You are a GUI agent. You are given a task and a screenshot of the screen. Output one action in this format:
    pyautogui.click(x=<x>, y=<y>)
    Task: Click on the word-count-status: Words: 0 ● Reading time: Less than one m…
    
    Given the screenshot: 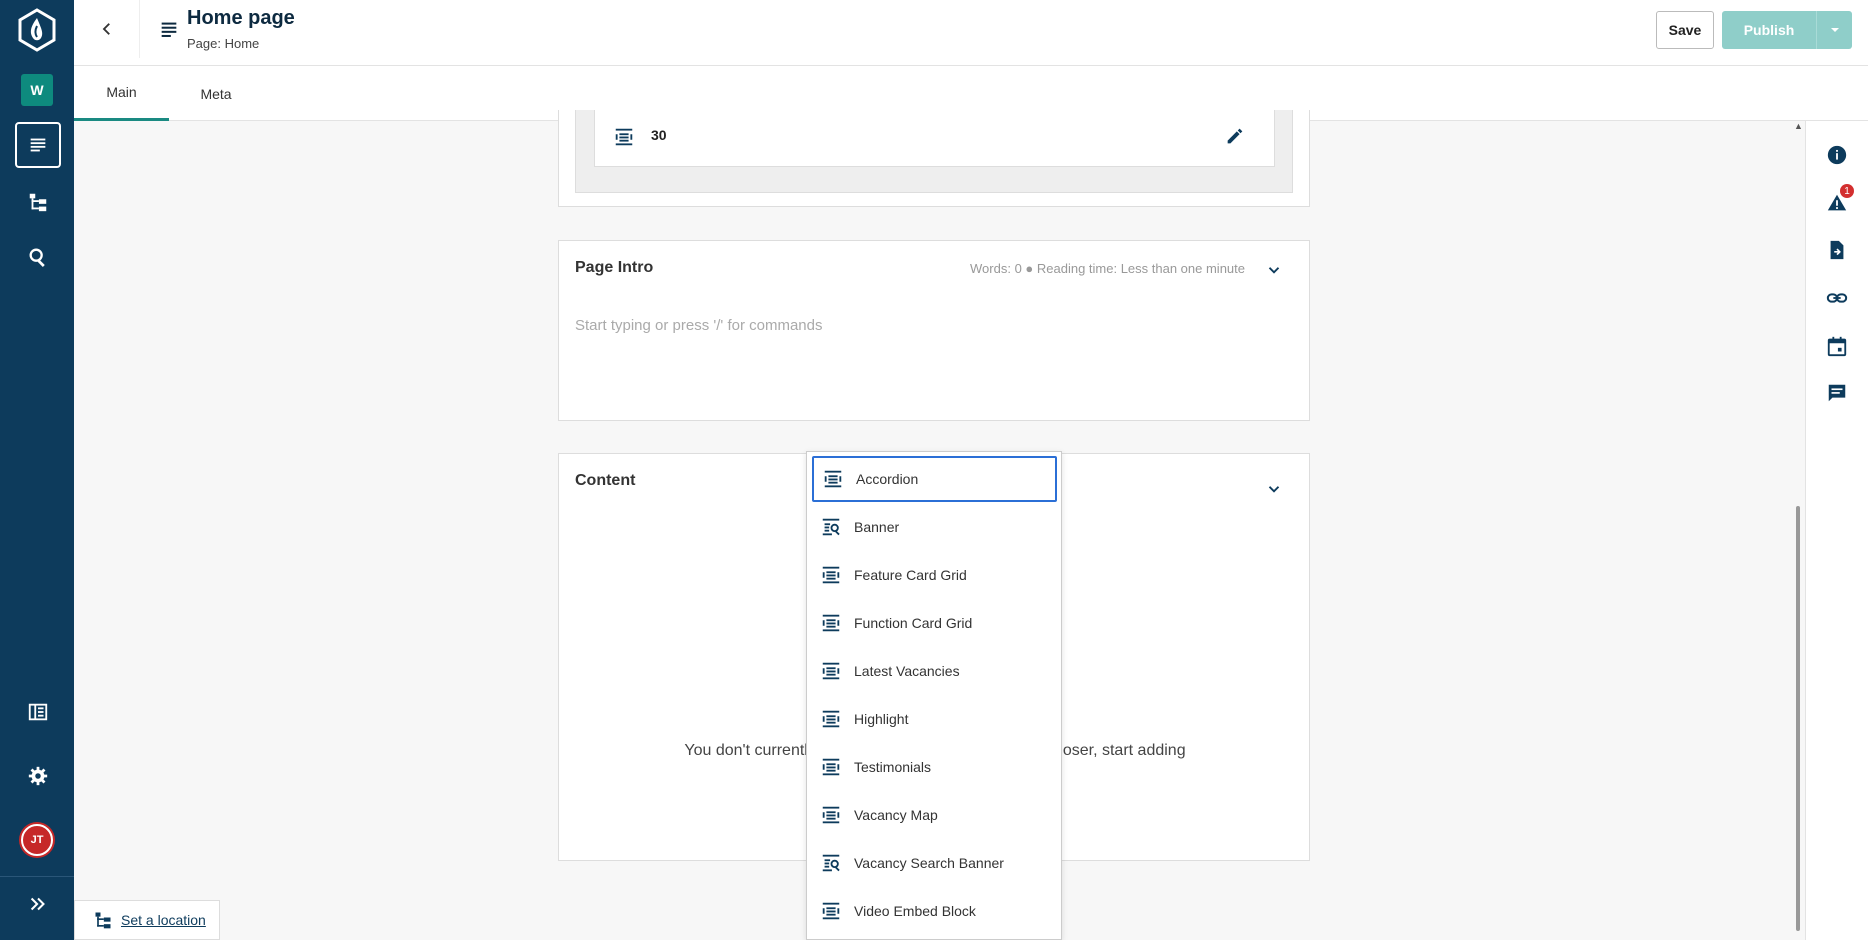 What is the action you would take?
    pyautogui.click(x=1107, y=268)
    